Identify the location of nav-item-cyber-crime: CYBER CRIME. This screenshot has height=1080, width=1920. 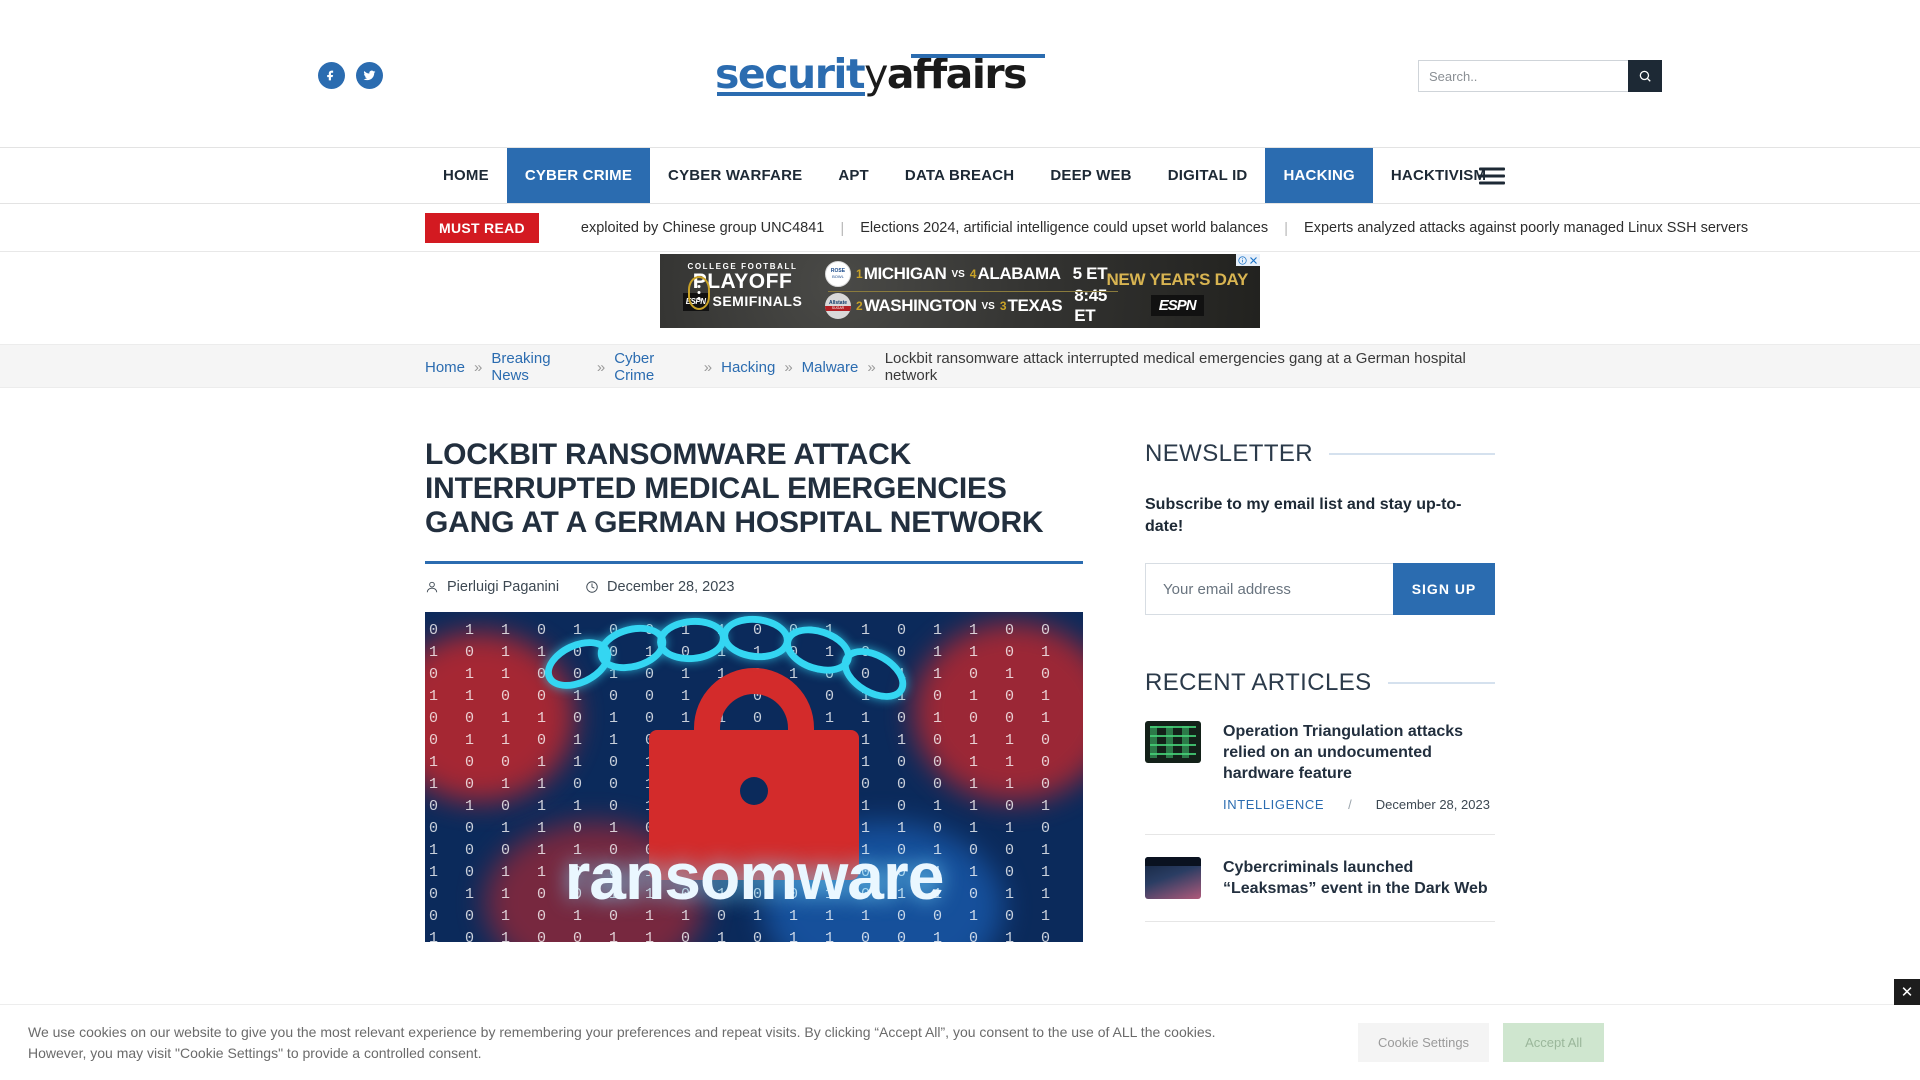
(578, 175).